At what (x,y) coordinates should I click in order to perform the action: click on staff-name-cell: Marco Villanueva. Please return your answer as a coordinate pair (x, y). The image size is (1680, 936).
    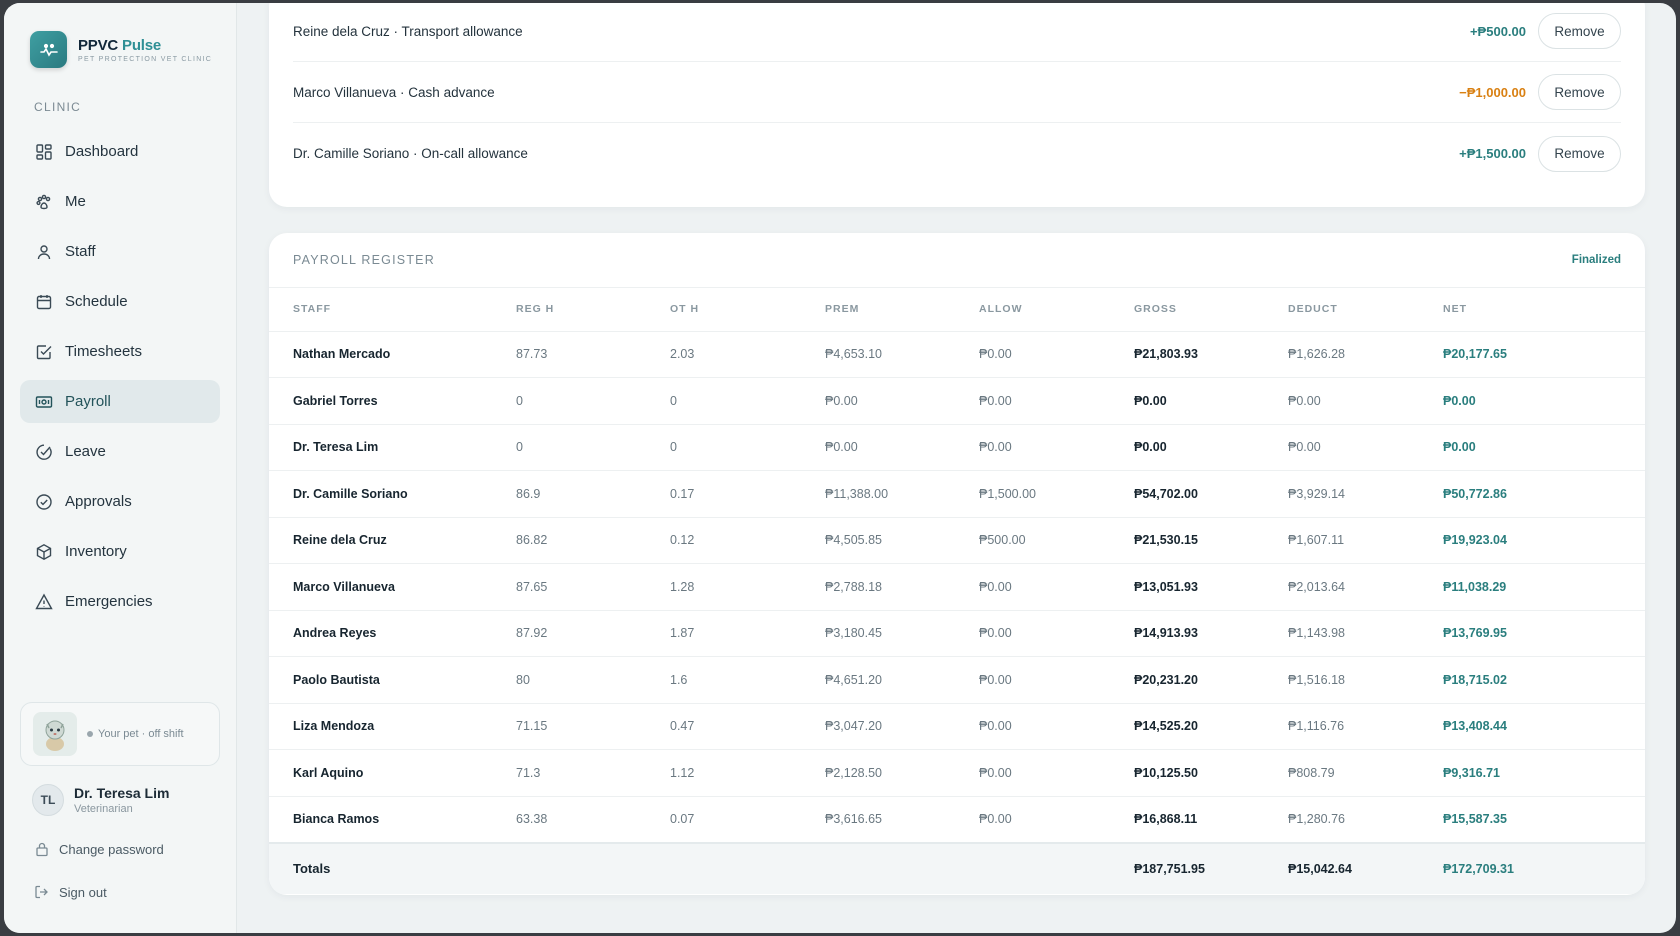
    Looking at the image, I should click on (392, 587).